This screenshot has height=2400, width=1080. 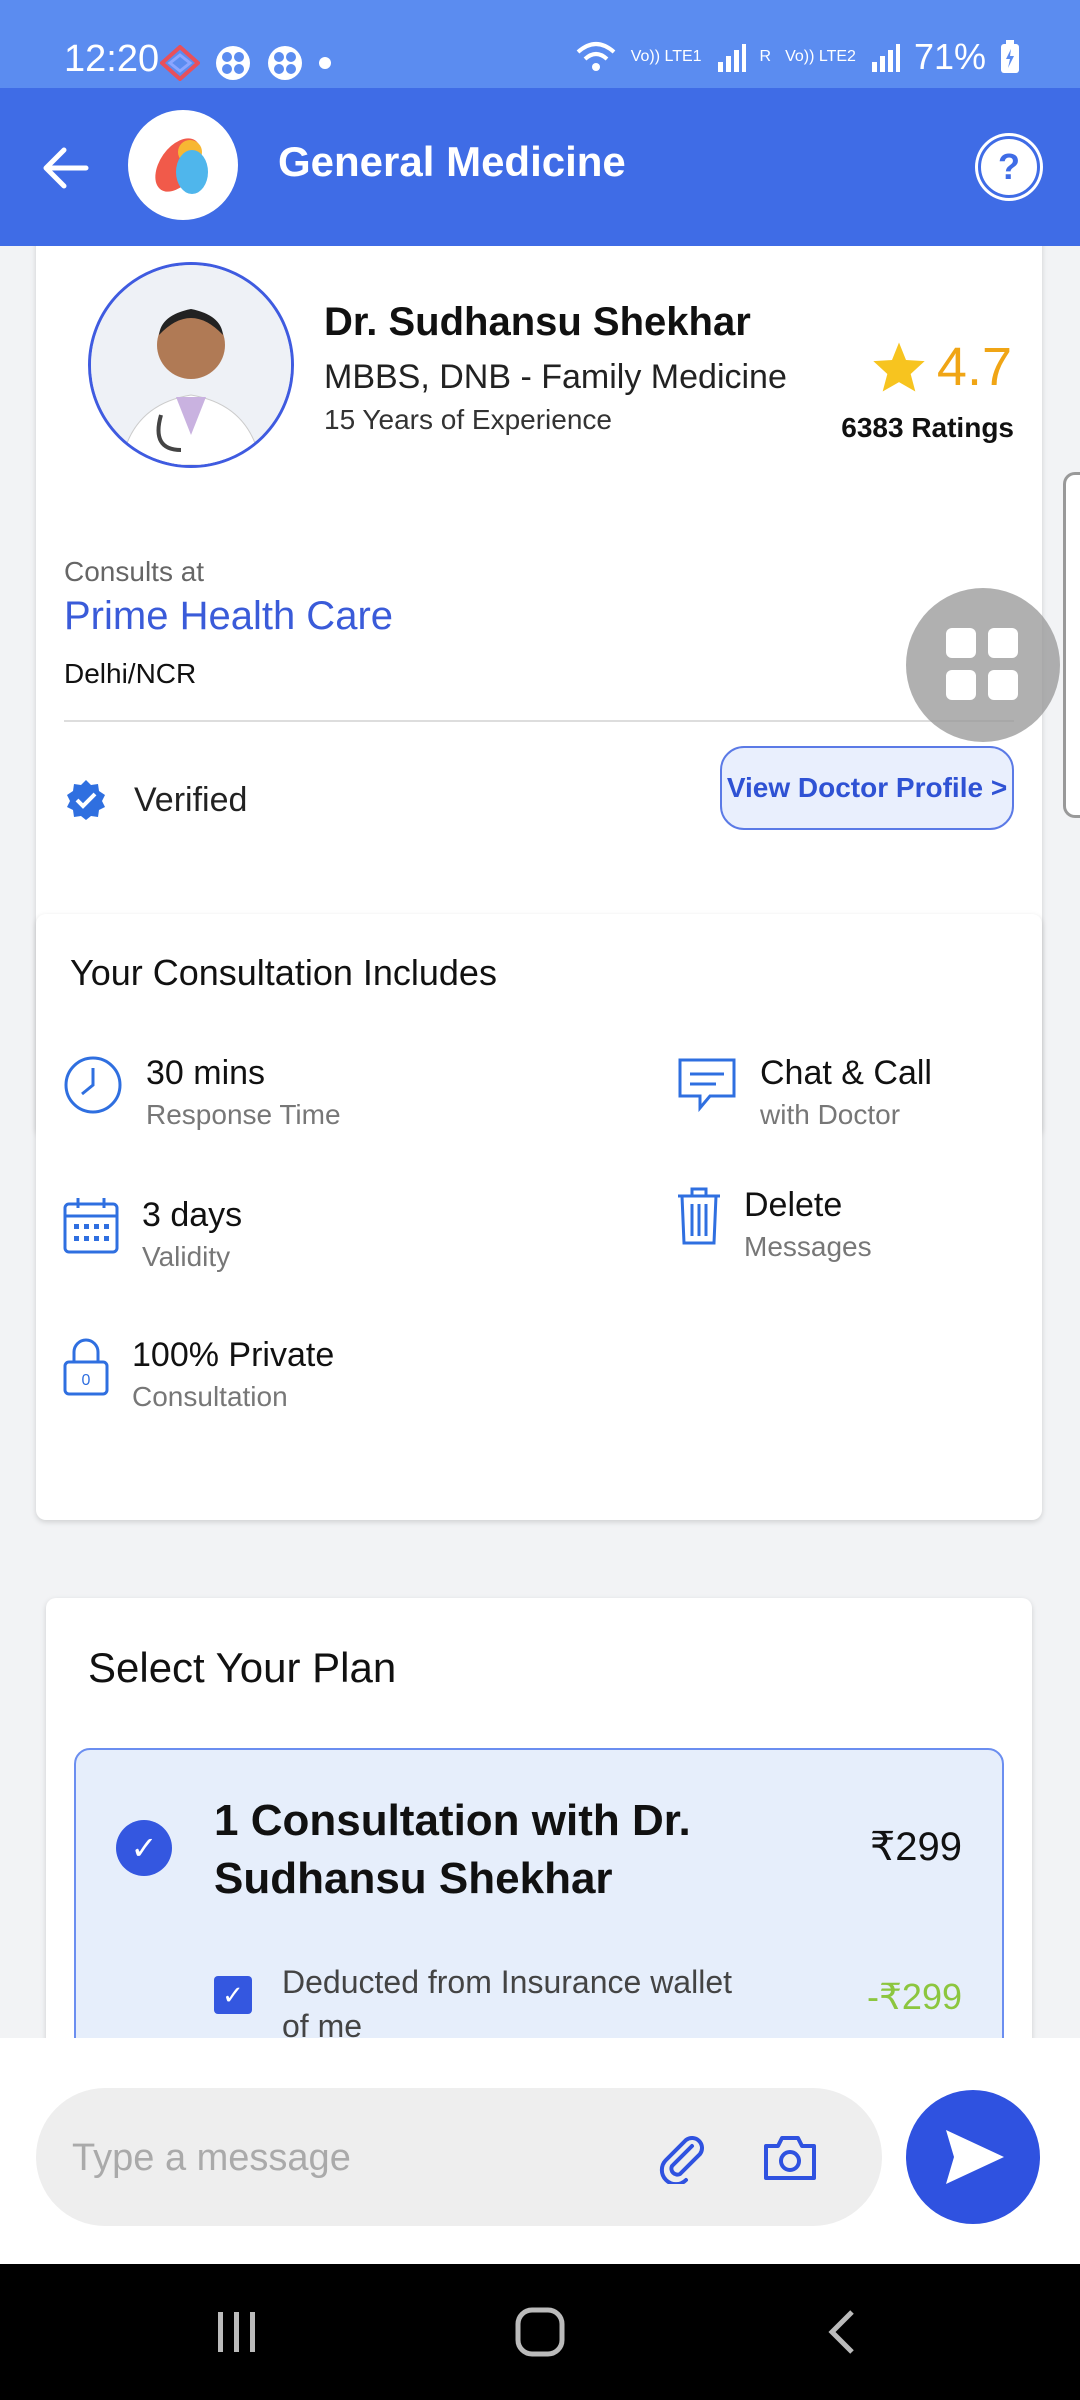 I want to click on pill-logo-icon, so click(x=181, y=166).